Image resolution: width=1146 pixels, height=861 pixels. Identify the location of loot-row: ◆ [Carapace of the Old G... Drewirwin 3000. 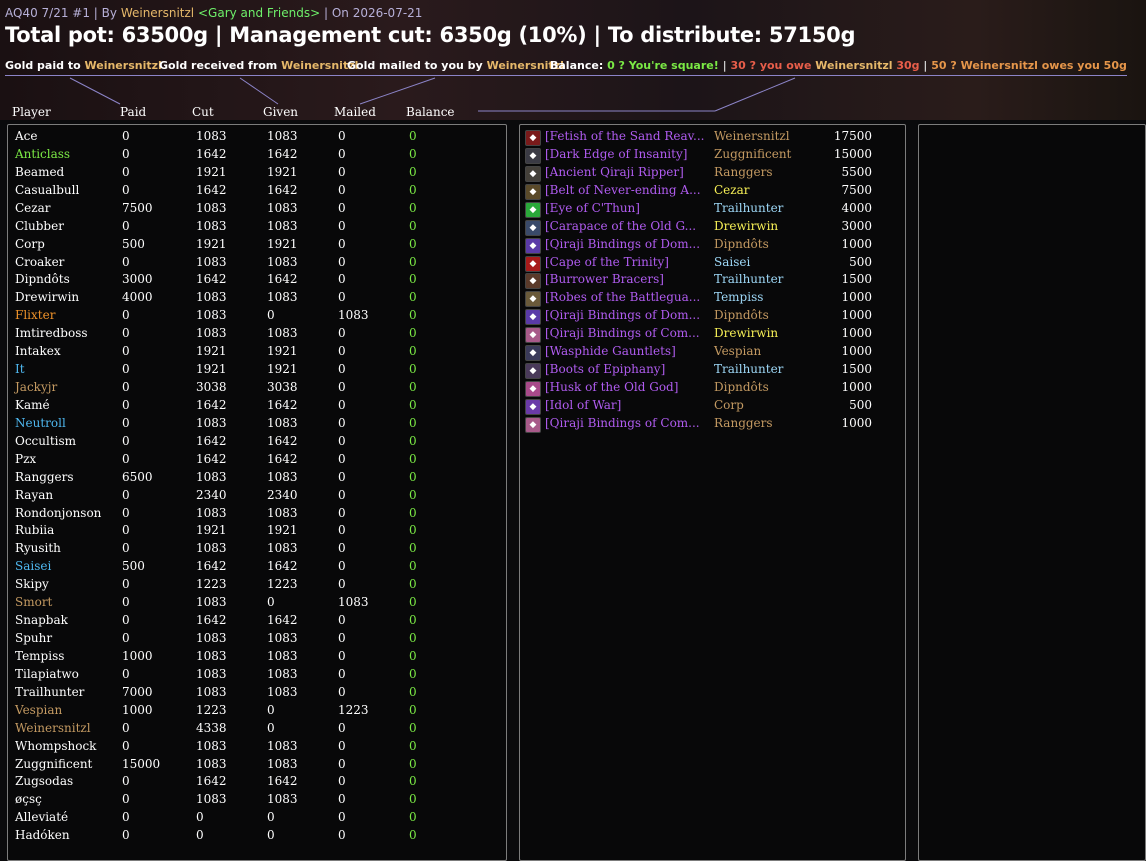
(698, 228).